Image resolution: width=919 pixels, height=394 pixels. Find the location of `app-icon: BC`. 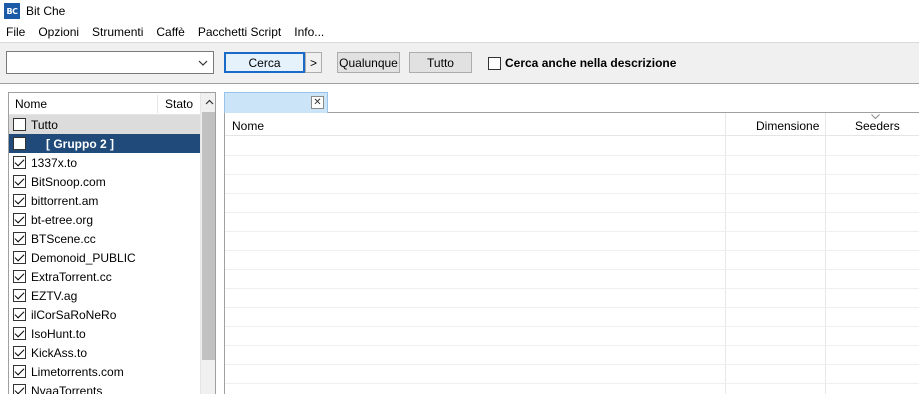

app-icon: BC is located at coordinates (12, 11).